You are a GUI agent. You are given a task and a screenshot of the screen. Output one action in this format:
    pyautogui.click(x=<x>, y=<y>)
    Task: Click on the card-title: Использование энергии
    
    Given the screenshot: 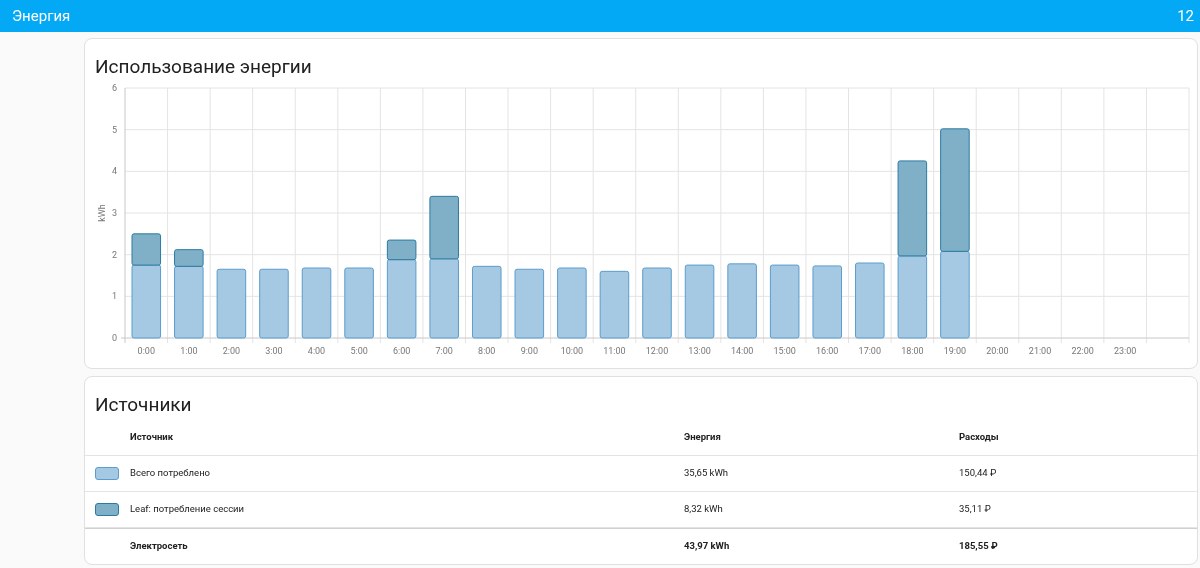 What is the action you would take?
    pyautogui.click(x=203, y=67)
    